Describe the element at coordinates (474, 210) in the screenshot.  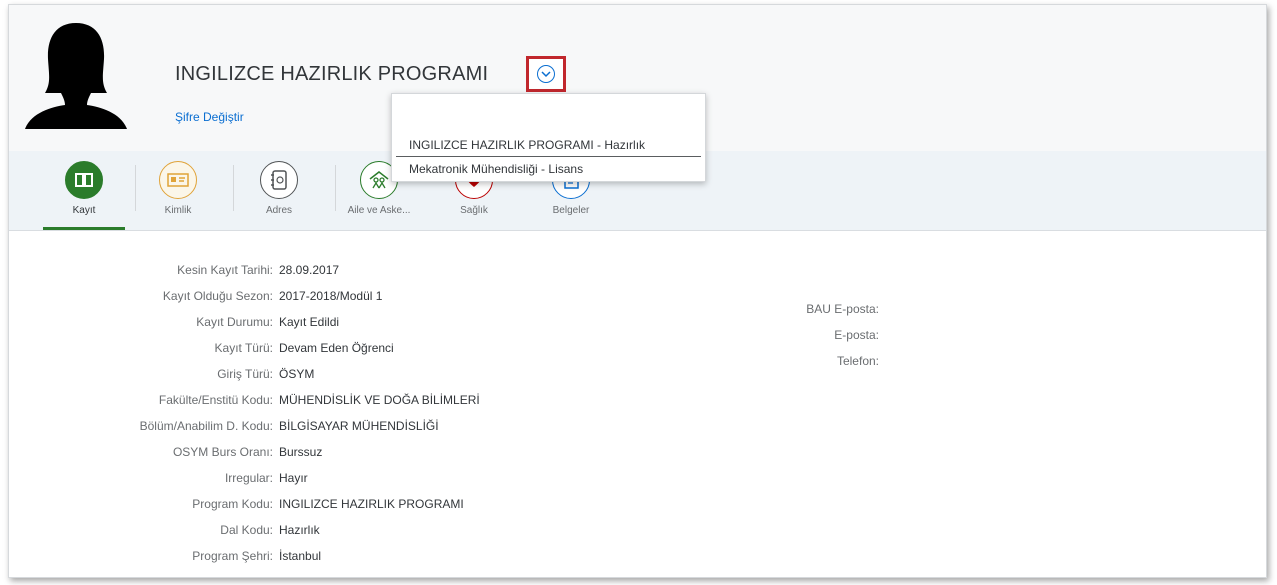
I see `tab-label: Sağlık` at that location.